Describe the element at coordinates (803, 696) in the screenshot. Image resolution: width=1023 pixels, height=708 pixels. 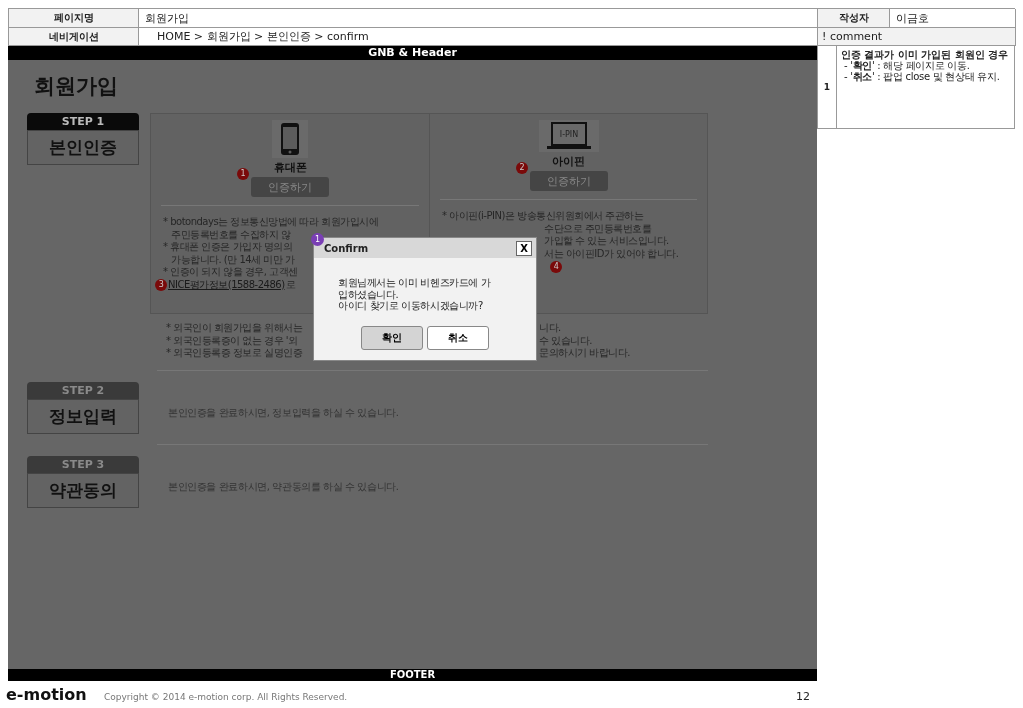
I see `page-number: 12` at that location.